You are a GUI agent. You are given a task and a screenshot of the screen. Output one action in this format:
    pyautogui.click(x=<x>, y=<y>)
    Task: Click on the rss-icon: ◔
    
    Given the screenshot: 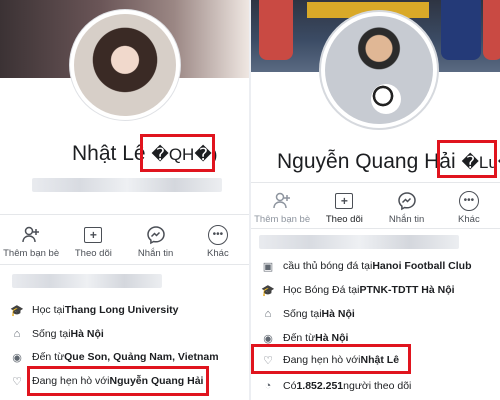 What is the action you would take?
    pyautogui.click(x=268, y=386)
    